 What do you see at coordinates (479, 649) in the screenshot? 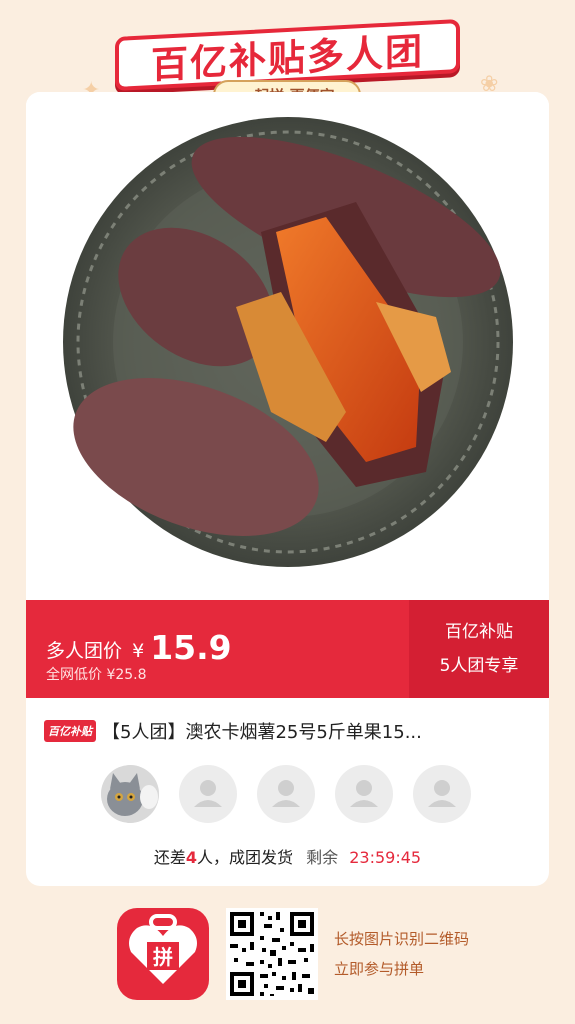
I see `promo-badge: 百亿补贴 5人团专享` at bounding box center [479, 649].